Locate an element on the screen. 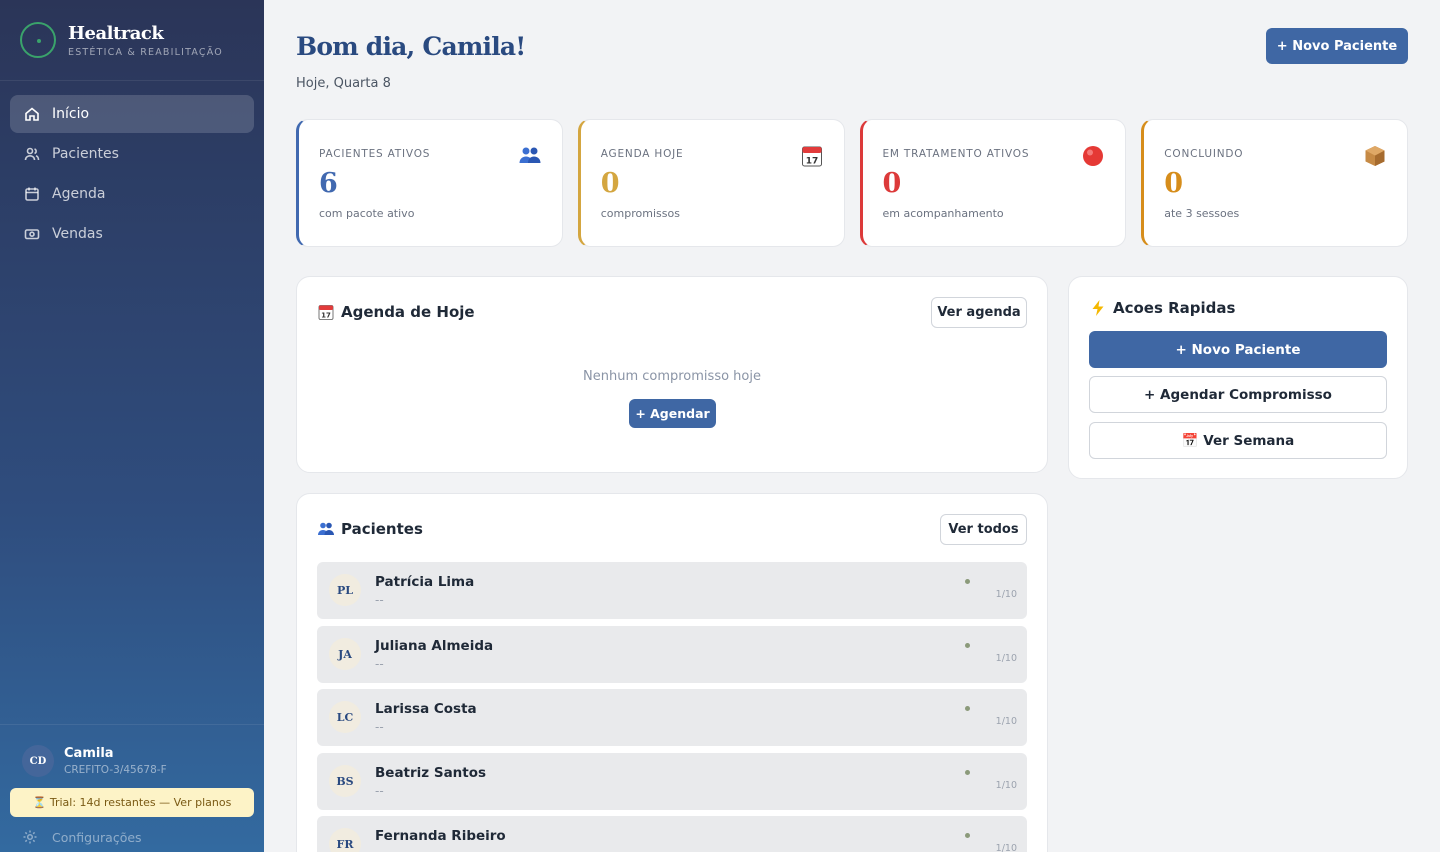 Image resolution: width=1440 pixels, height=852 pixels. new-patient-button: + Novo Paciente is located at coordinates (1337, 46).